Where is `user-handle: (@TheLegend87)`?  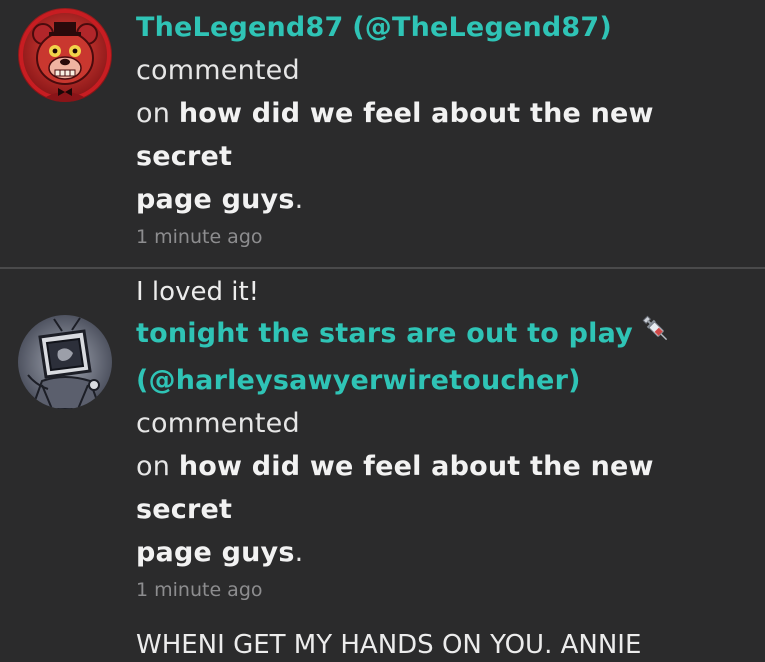 user-handle: (@TheLegend87) is located at coordinates (482, 27).